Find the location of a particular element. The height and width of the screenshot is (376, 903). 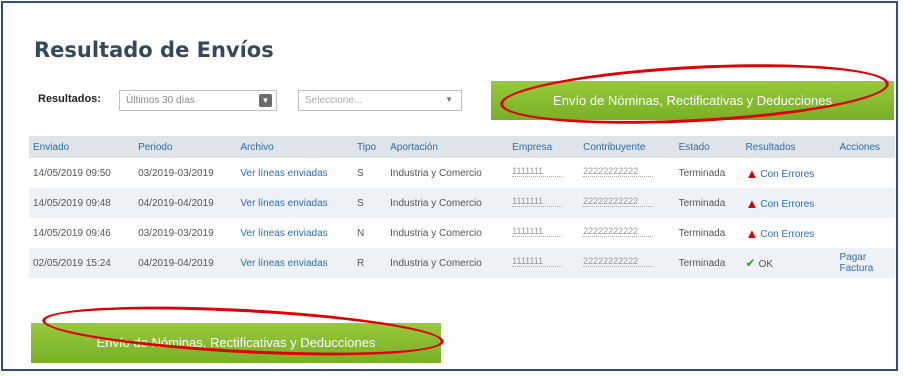

col-estado: Estado is located at coordinates (708, 147).